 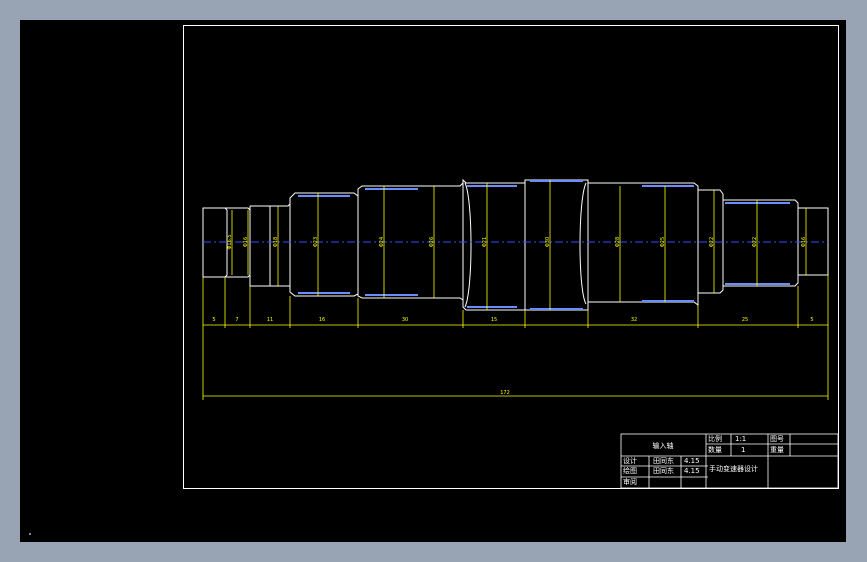 I want to click on length-label: 11, so click(x=270, y=320).